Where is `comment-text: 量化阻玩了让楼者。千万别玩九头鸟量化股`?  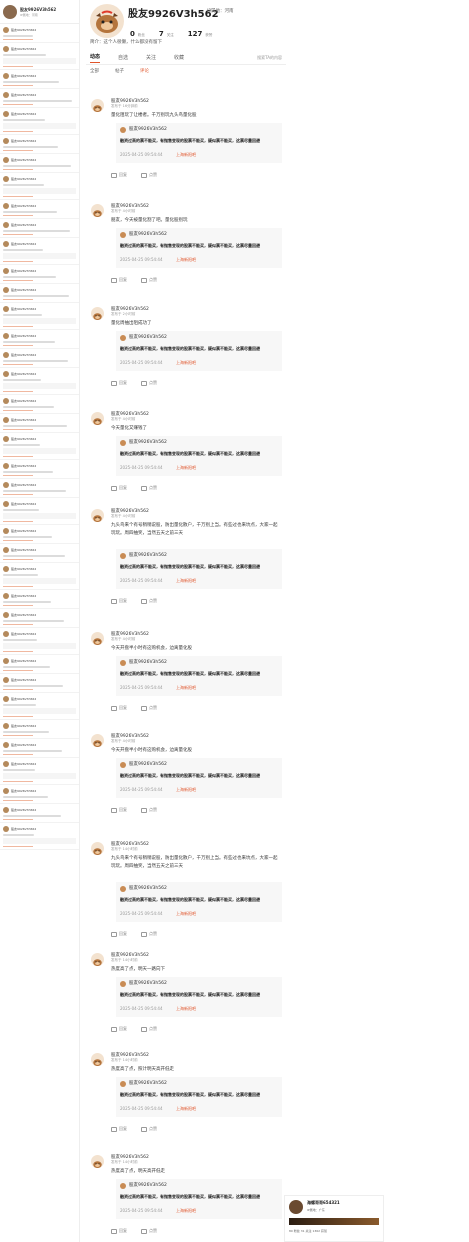 comment-text: 量化阻玩了让楼者。千万别玩九头鸟量化股 is located at coordinates (196, 116).